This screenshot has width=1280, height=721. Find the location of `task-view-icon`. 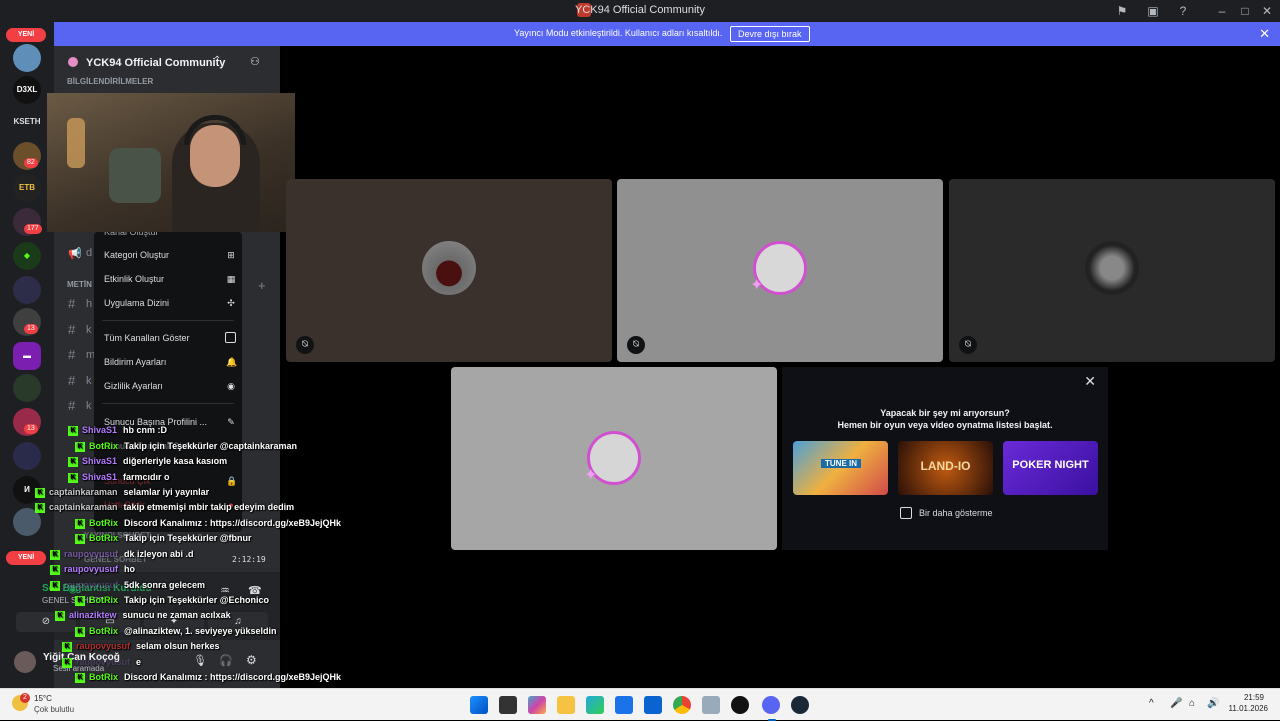

task-view-icon is located at coordinates (508, 705).